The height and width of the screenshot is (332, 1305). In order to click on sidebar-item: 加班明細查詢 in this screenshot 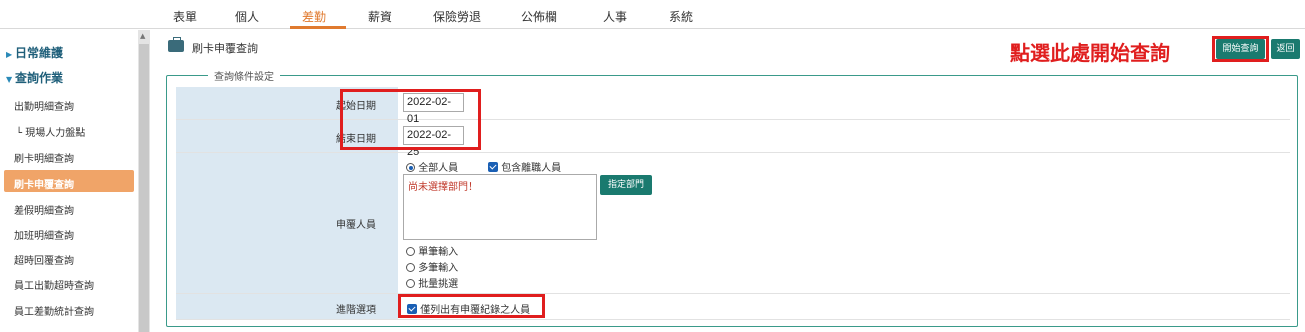, I will do `click(44, 234)`.